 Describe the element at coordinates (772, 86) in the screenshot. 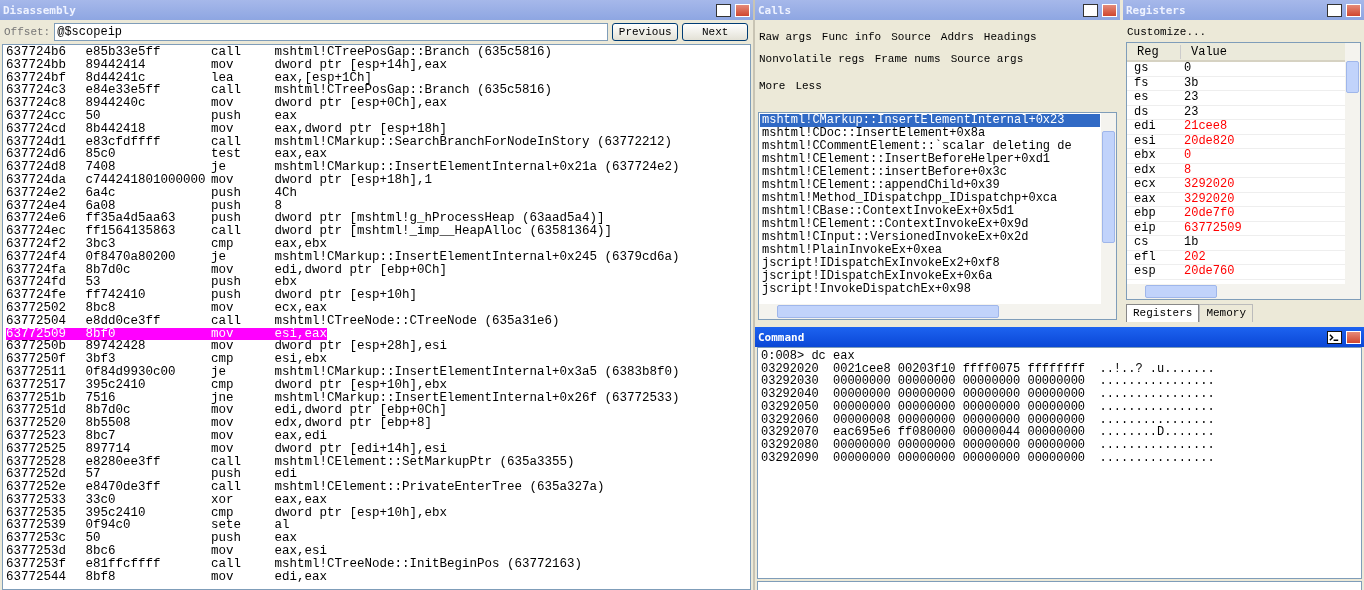

I see `option-link: More` at that location.